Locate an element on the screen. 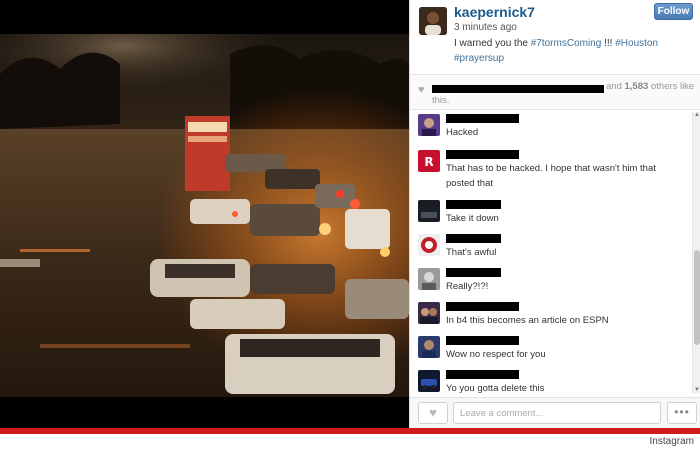 This screenshot has width=700, height=453. purple-portrait-image is located at coordinates (429, 125).